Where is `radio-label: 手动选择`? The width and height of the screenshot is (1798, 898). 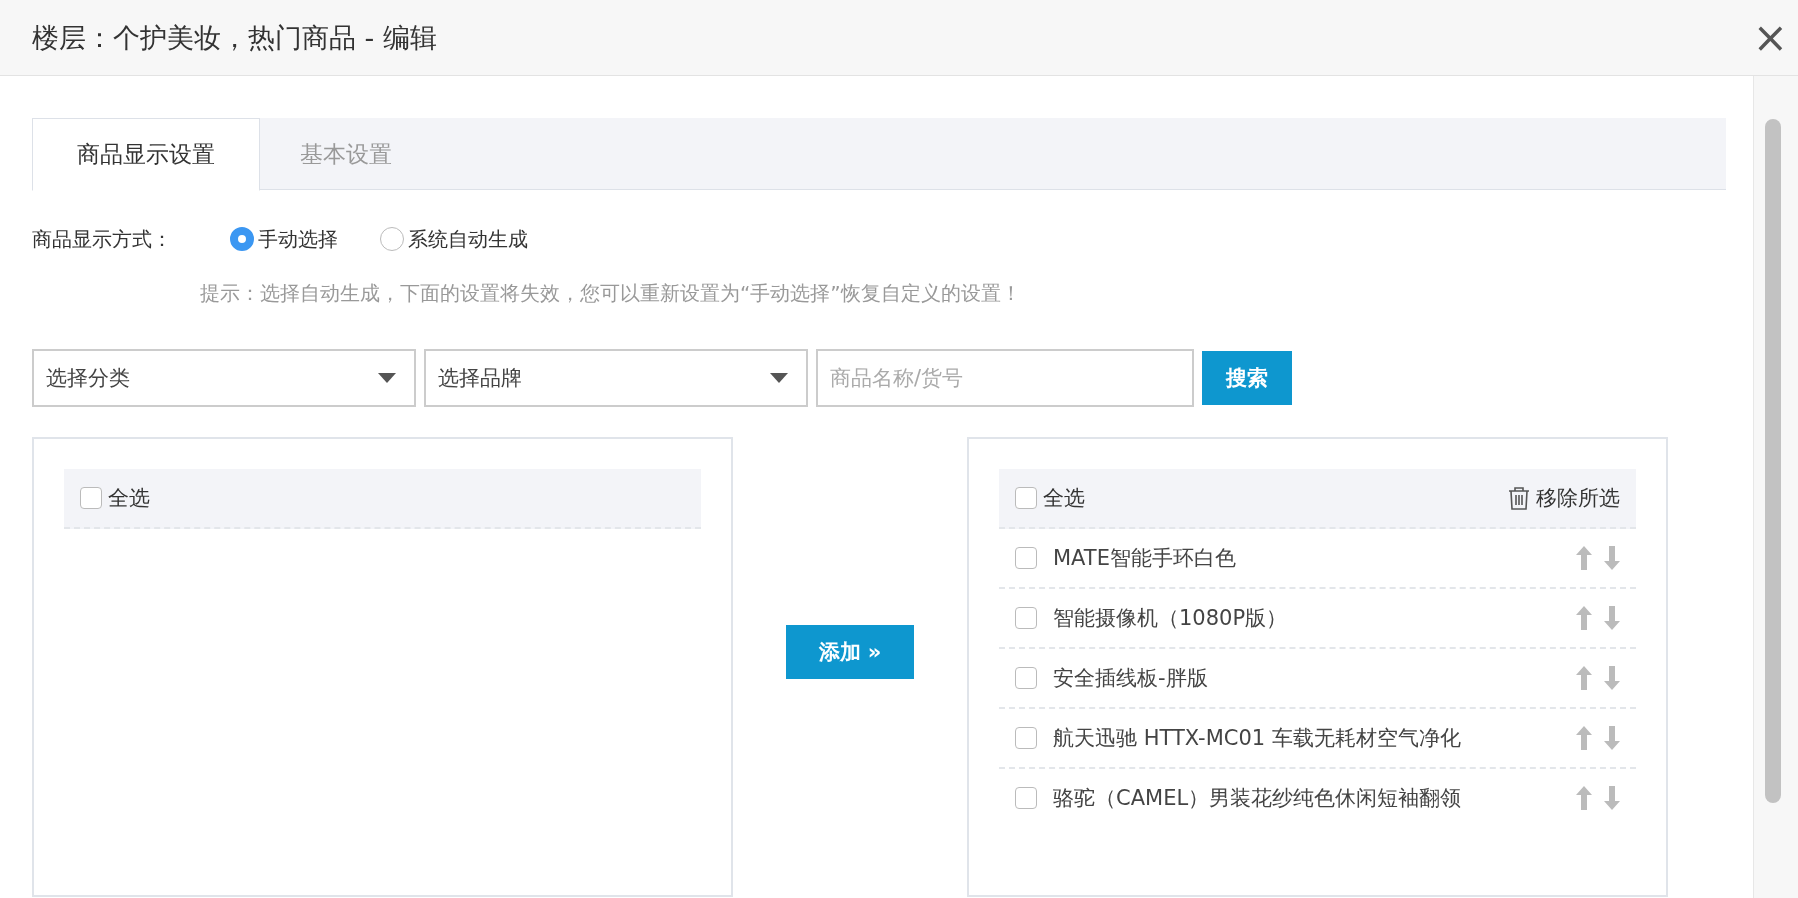 radio-label: 手动选择 is located at coordinates (298, 239).